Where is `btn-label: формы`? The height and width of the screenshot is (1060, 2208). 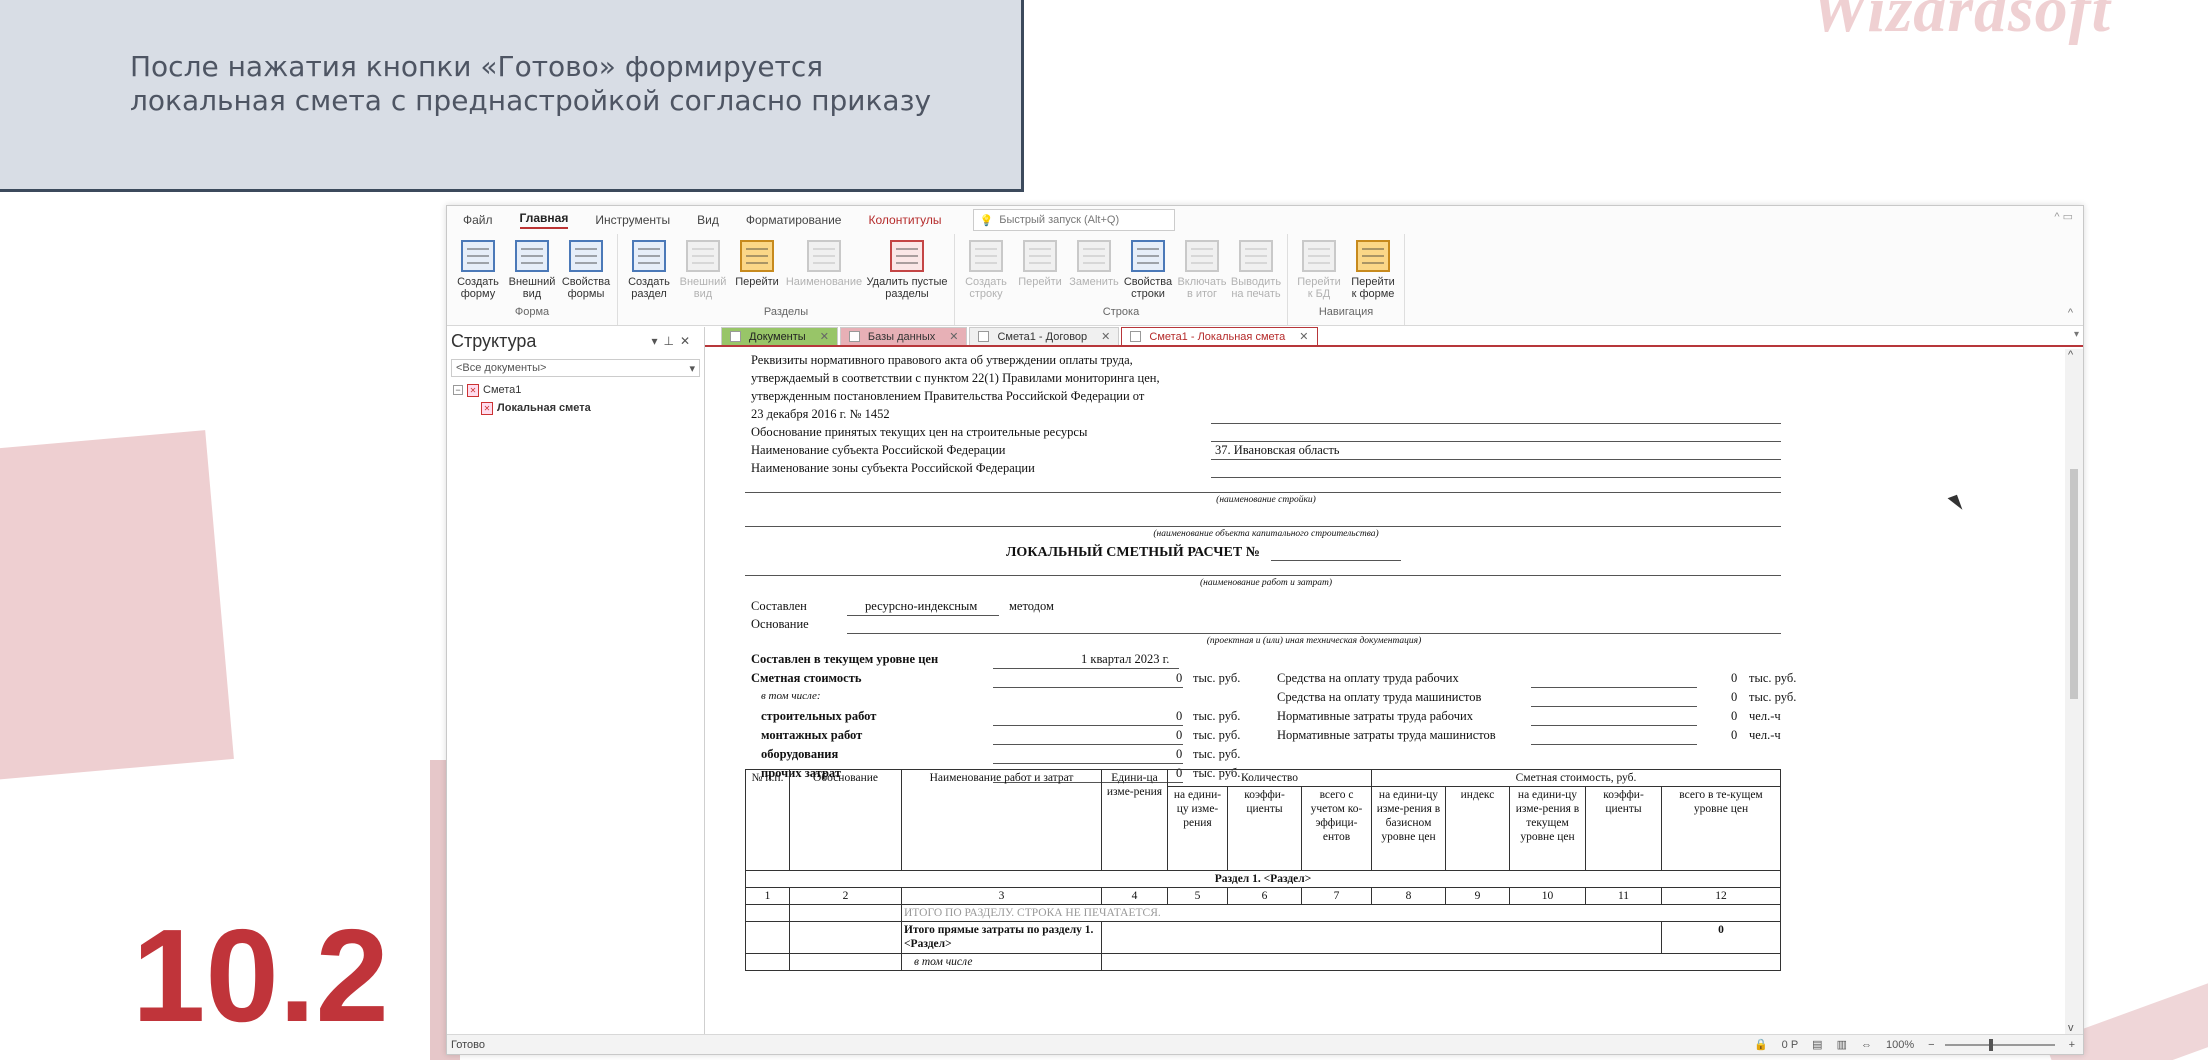 btn-label: формы is located at coordinates (586, 294).